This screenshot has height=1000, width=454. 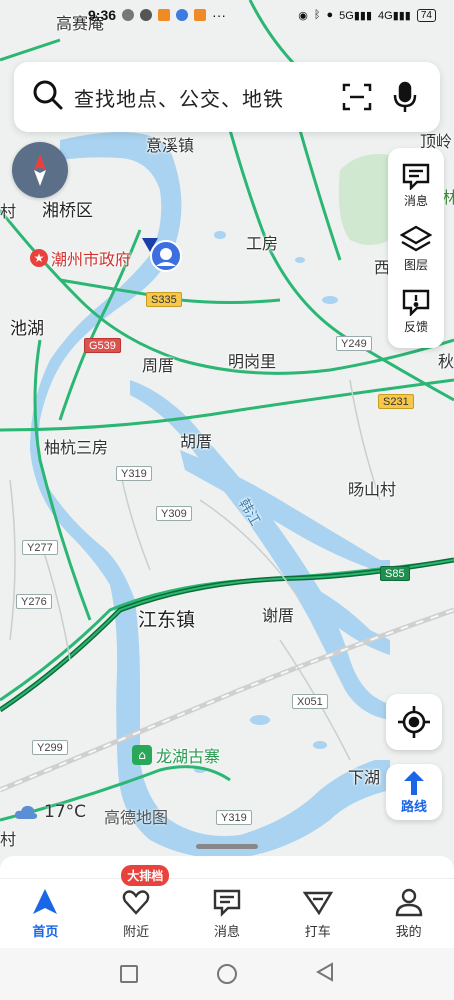 I want to click on signal-4g-icon: 4G▮▮▮, so click(x=394, y=15).